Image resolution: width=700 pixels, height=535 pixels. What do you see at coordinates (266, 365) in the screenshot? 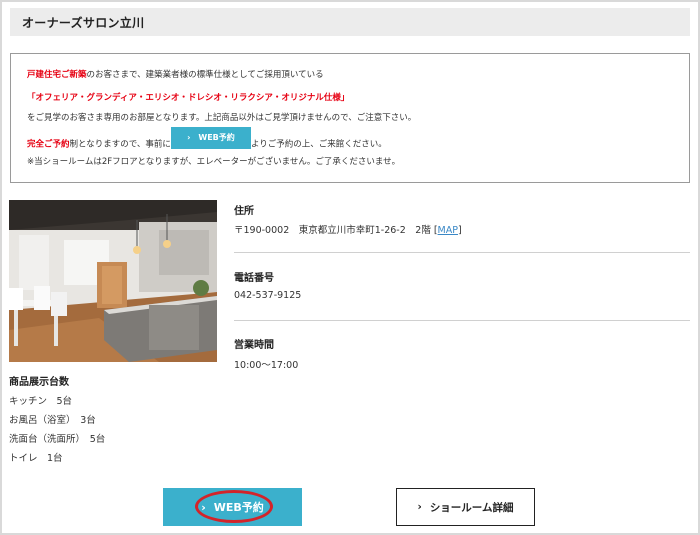
I see `hours-value: 10:00〜17:00` at bounding box center [266, 365].